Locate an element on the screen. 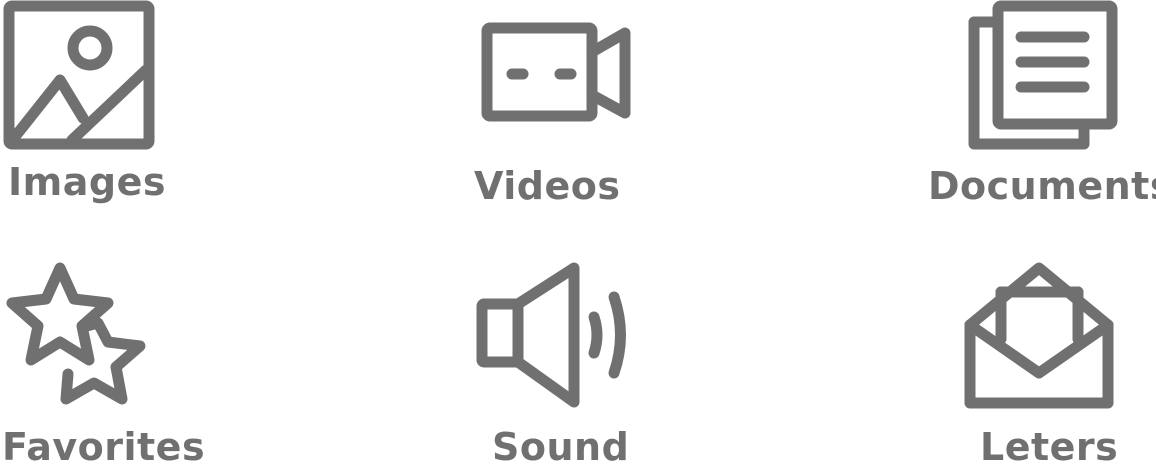 The height and width of the screenshot is (471, 1156). tile-label-videos: Videos is located at coordinates (547, 186).